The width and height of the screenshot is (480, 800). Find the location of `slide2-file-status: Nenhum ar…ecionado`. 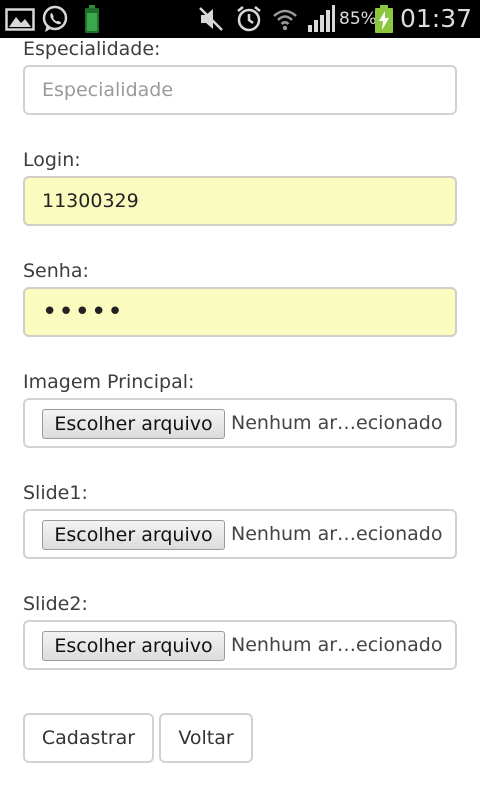

slide2-file-status: Nenhum ar…ecionado is located at coordinates (337, 645).